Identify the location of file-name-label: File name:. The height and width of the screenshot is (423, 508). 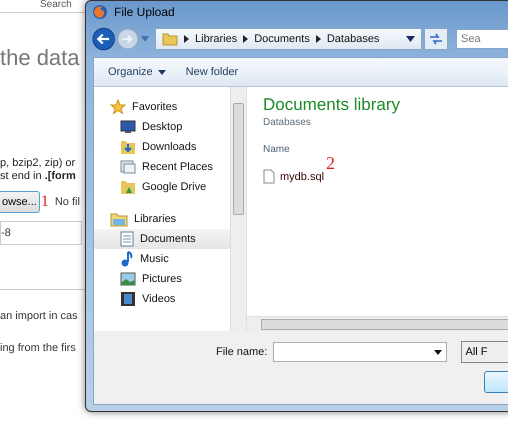
(242, 352).